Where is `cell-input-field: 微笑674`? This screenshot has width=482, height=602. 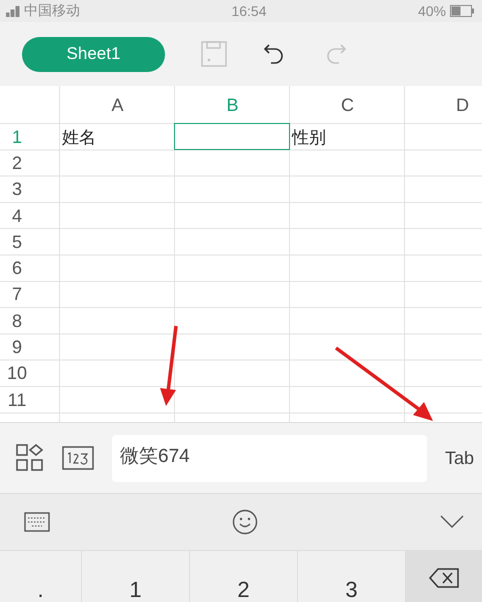
cell-input-field: 微笑674 is located at coordinates (269, 458).